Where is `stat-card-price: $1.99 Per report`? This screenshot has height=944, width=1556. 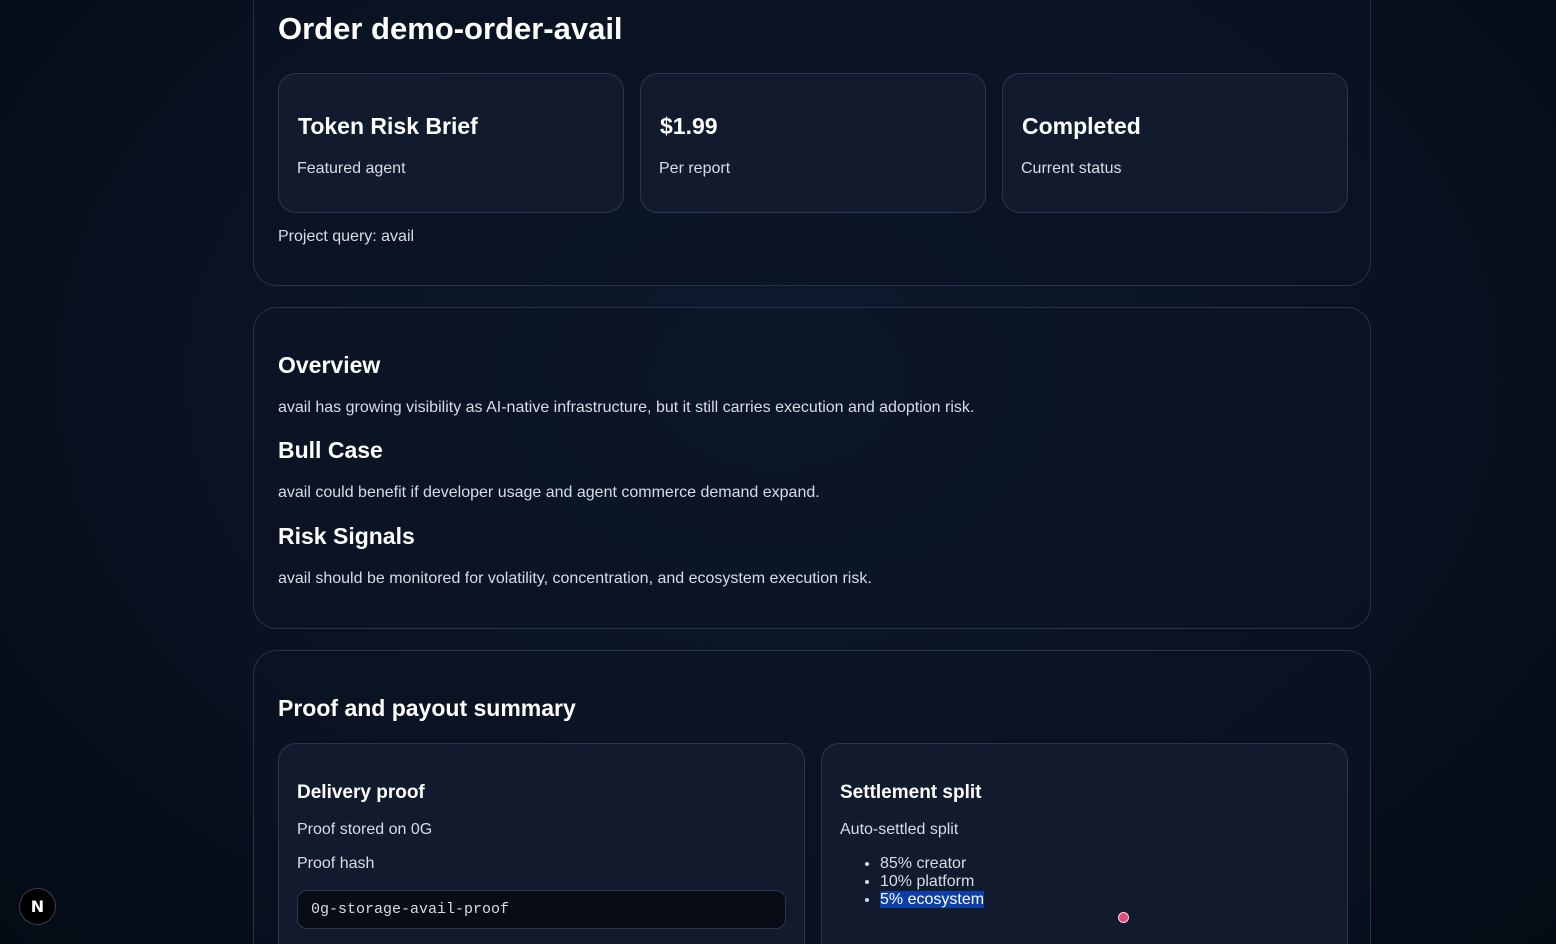 stat-card-price: $1.99 Per report is located at coordinates (813, 143).